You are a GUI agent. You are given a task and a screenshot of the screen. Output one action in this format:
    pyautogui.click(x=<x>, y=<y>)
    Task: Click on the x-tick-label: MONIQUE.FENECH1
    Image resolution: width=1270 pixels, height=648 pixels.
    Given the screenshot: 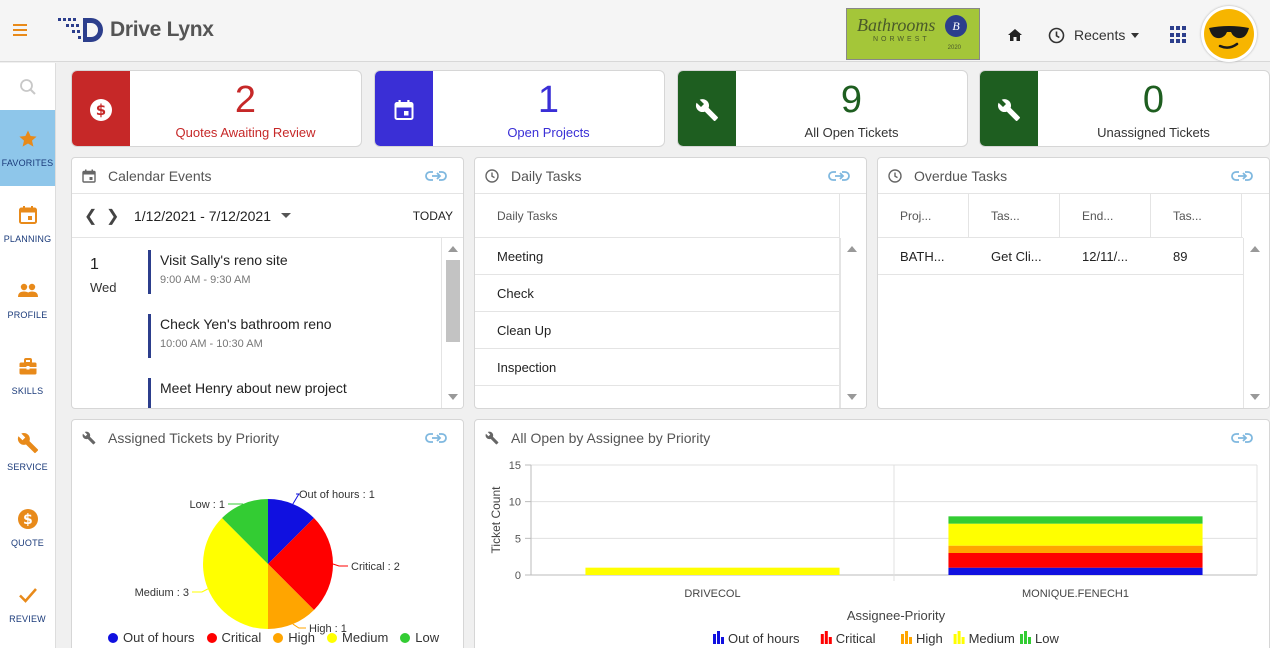 What is the action you would take?
    pyautogui.click(x=1075, y=594)
    